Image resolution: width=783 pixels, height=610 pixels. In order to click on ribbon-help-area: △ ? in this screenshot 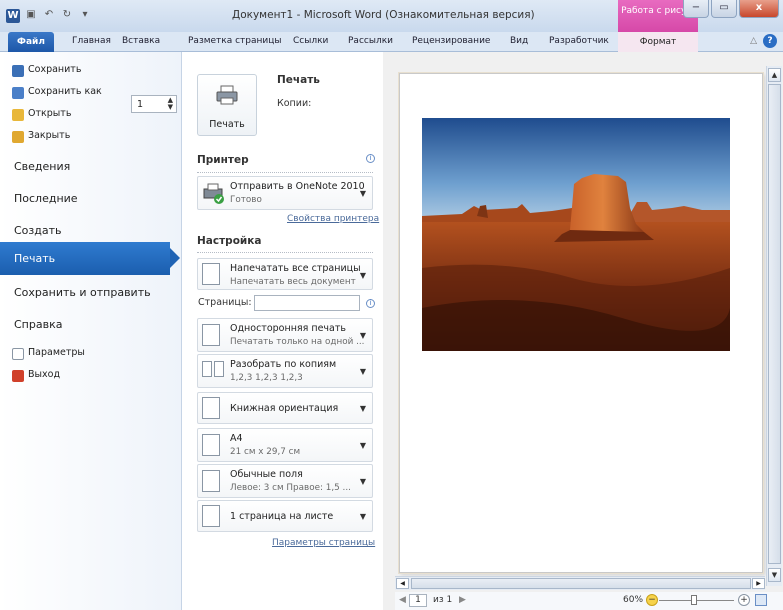, I will do `click(763, 41)`.